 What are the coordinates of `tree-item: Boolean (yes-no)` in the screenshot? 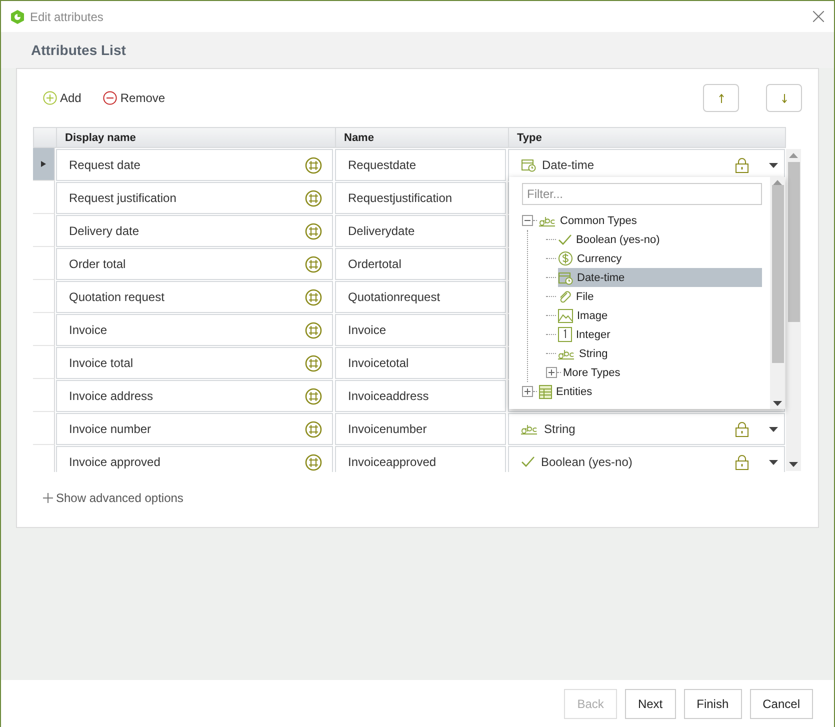 It's located at (611, 239).